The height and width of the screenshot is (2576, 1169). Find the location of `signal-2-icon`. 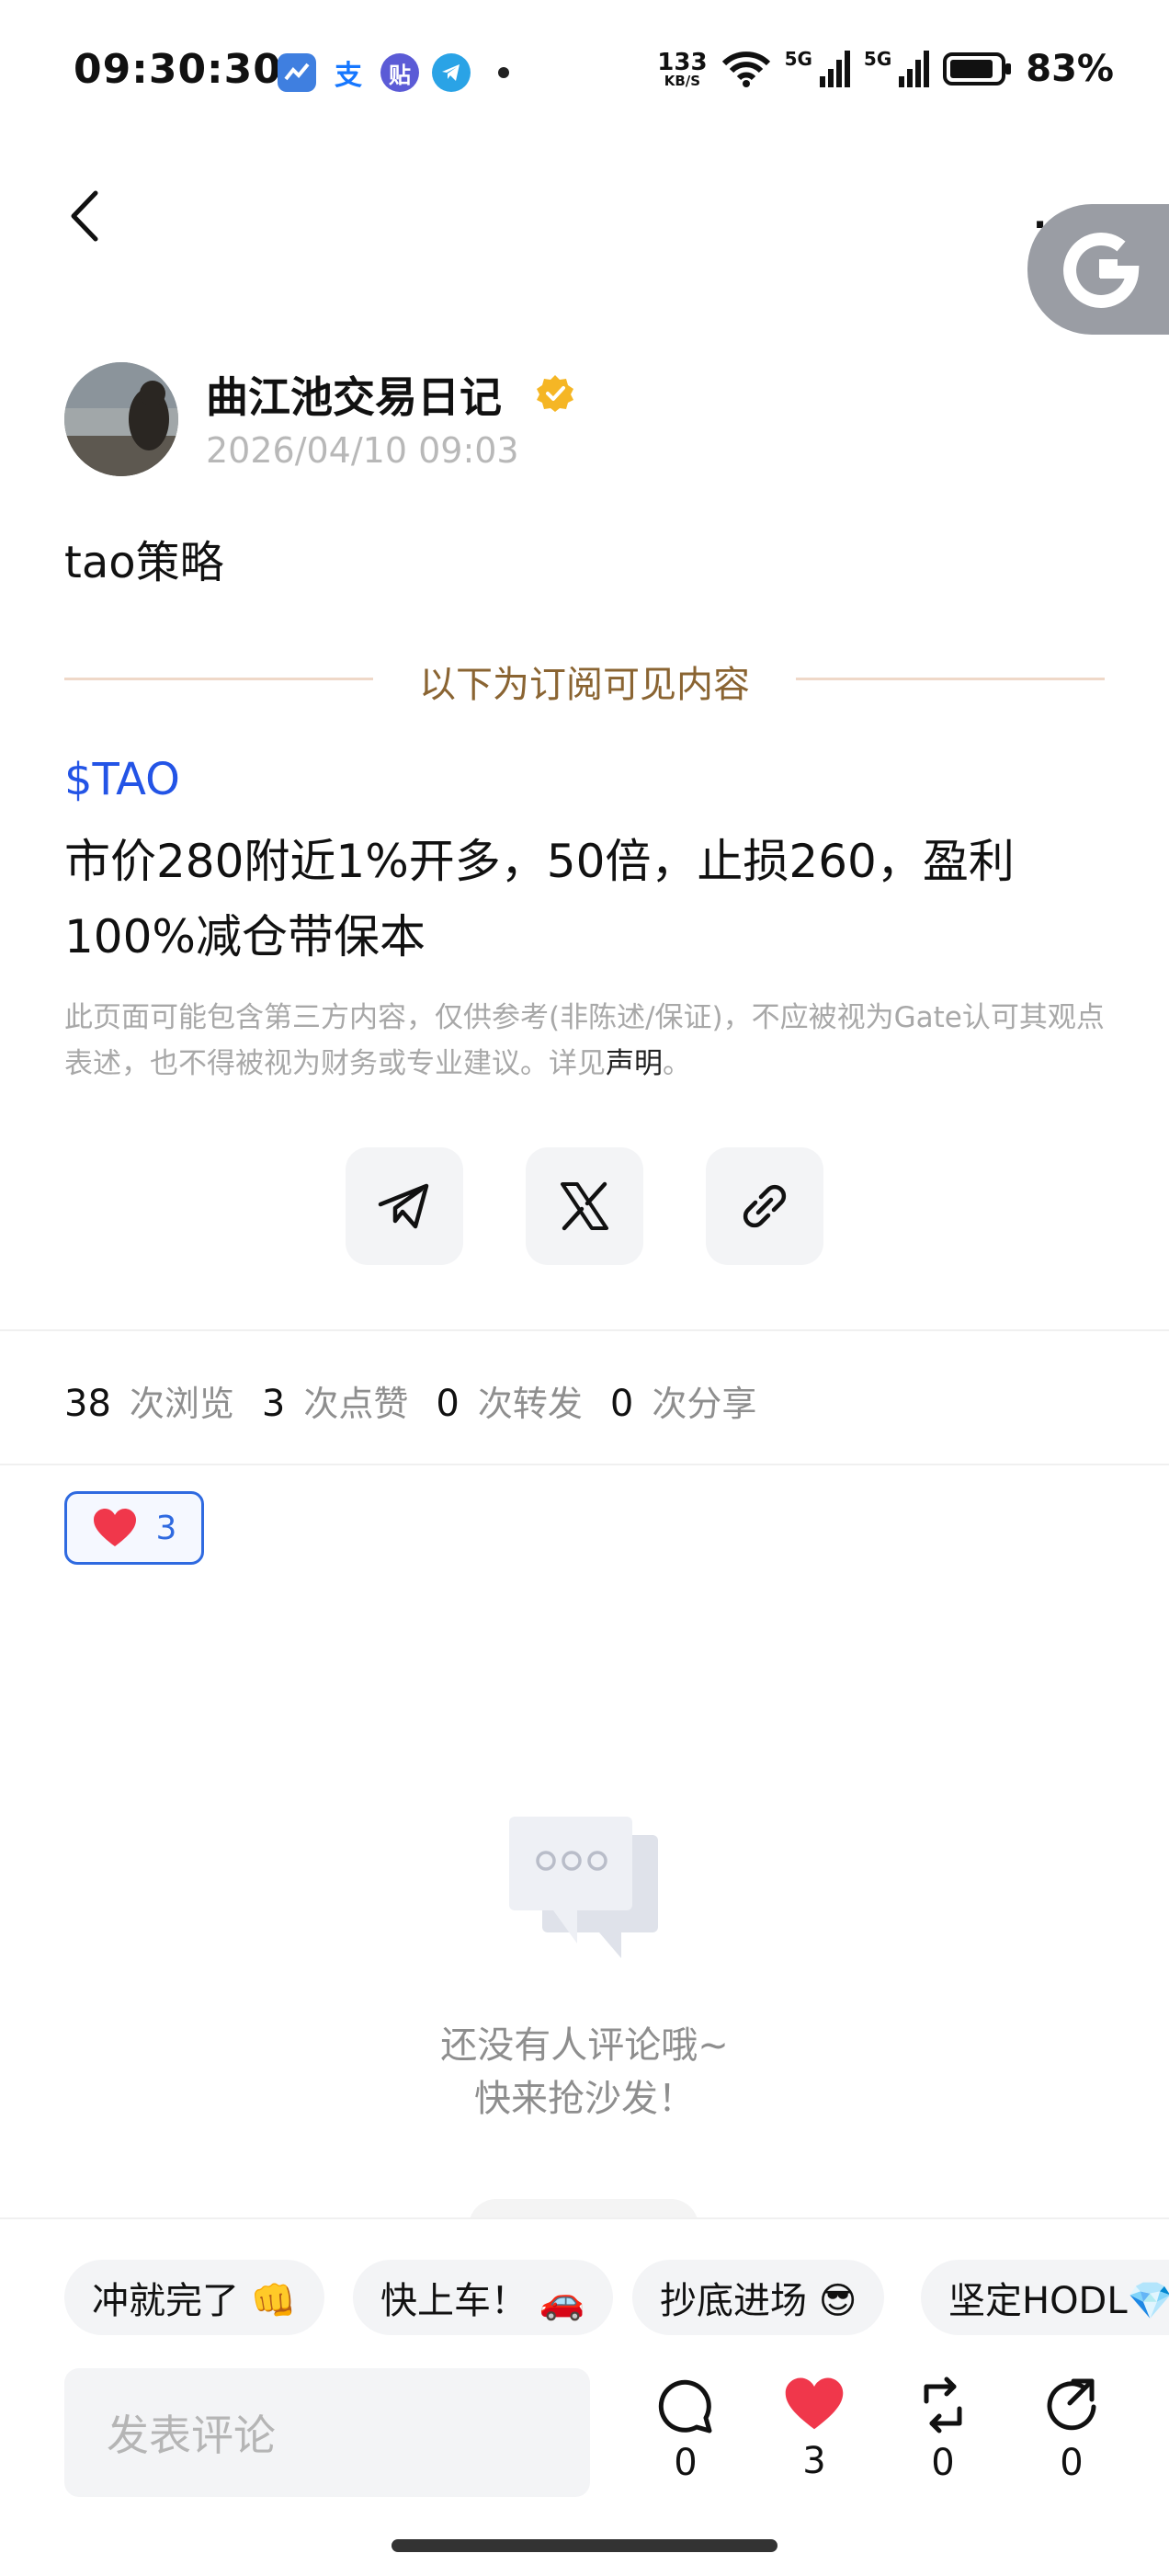

signal-2-icon is located at coordinates (914, 69).